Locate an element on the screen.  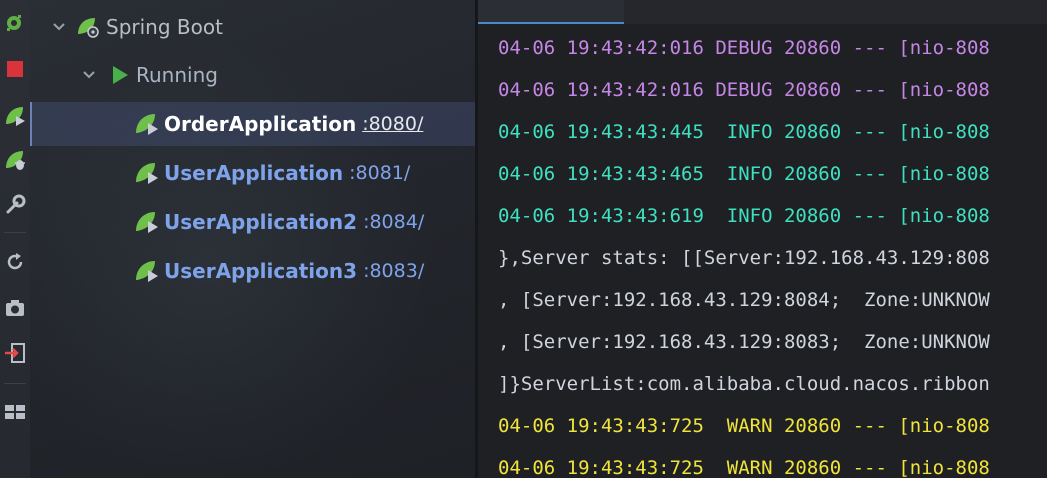
debug-spring-icon is located at coordinates (15, 160).